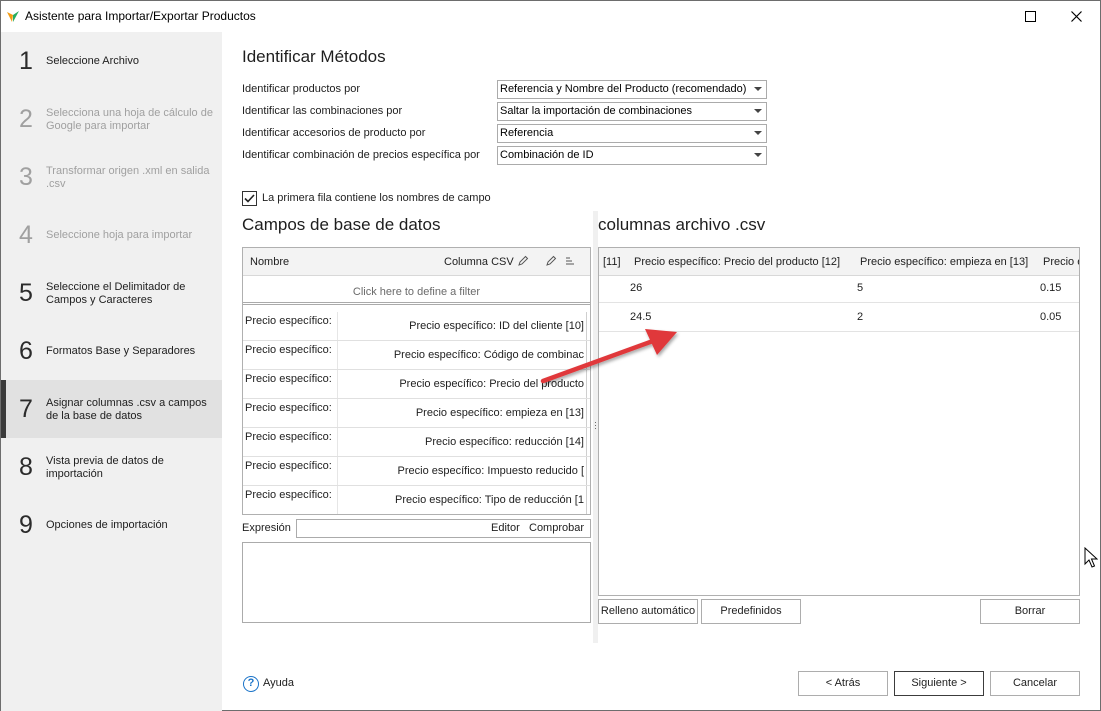 The width and height of the screenshot is (1101, 711). Describe the element at coordinates (479, 262) in the screenshot. I see `column-header-csv: Columna CSV` at that location.